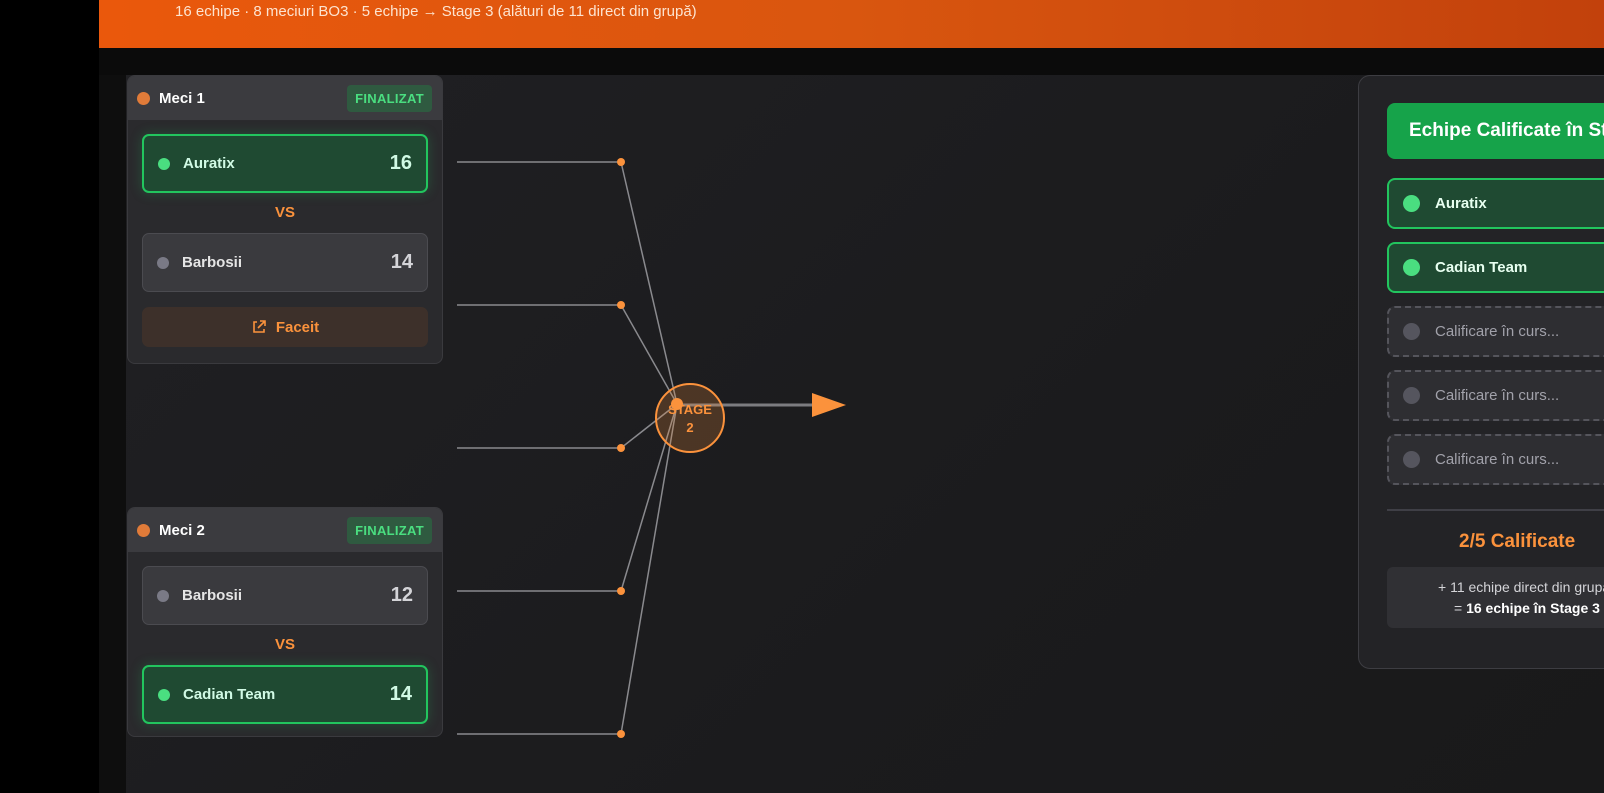 The image size is (1604, 793). What do you see at coordinates (401, 595) in the screenshot?
I see `team-score: 12` at bounding box center [401, 595].